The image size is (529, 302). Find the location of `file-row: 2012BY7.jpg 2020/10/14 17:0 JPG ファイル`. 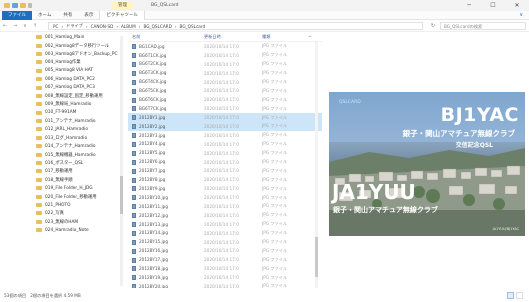

file-row: 2012BY7.jpg 2020/10/14 17:0 JPG ファイル is located at coordinates (225, 170).